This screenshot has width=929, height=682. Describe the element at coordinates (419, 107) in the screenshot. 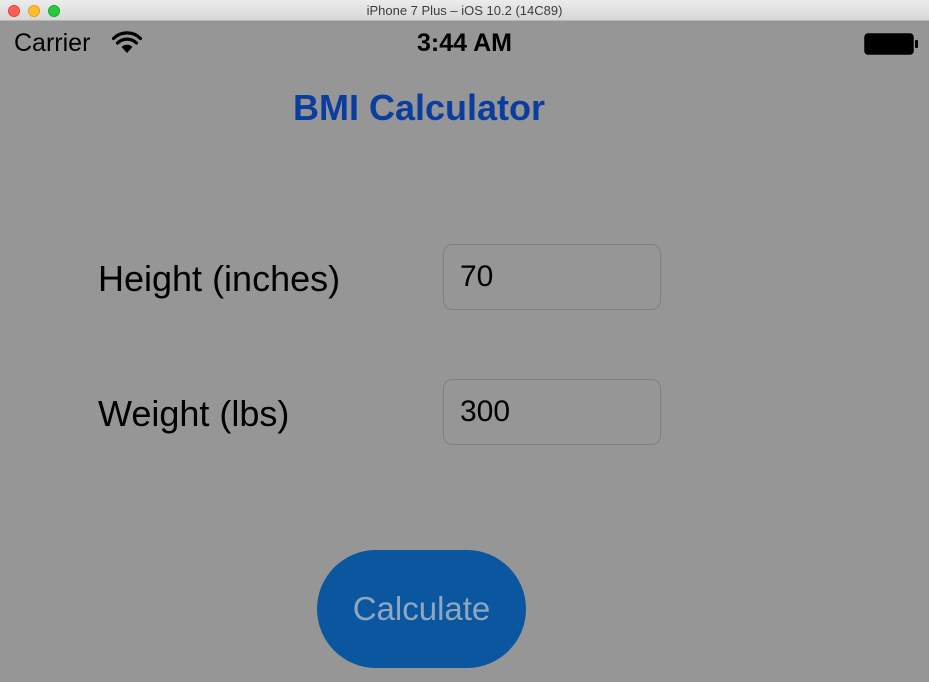

I see `page-title: BMI Calculator` at that location.